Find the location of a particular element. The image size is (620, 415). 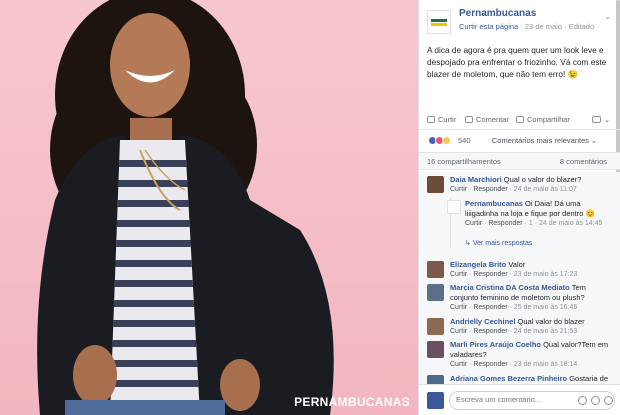

post-as-selector: ⌄ is located at coordinates (601, 119).